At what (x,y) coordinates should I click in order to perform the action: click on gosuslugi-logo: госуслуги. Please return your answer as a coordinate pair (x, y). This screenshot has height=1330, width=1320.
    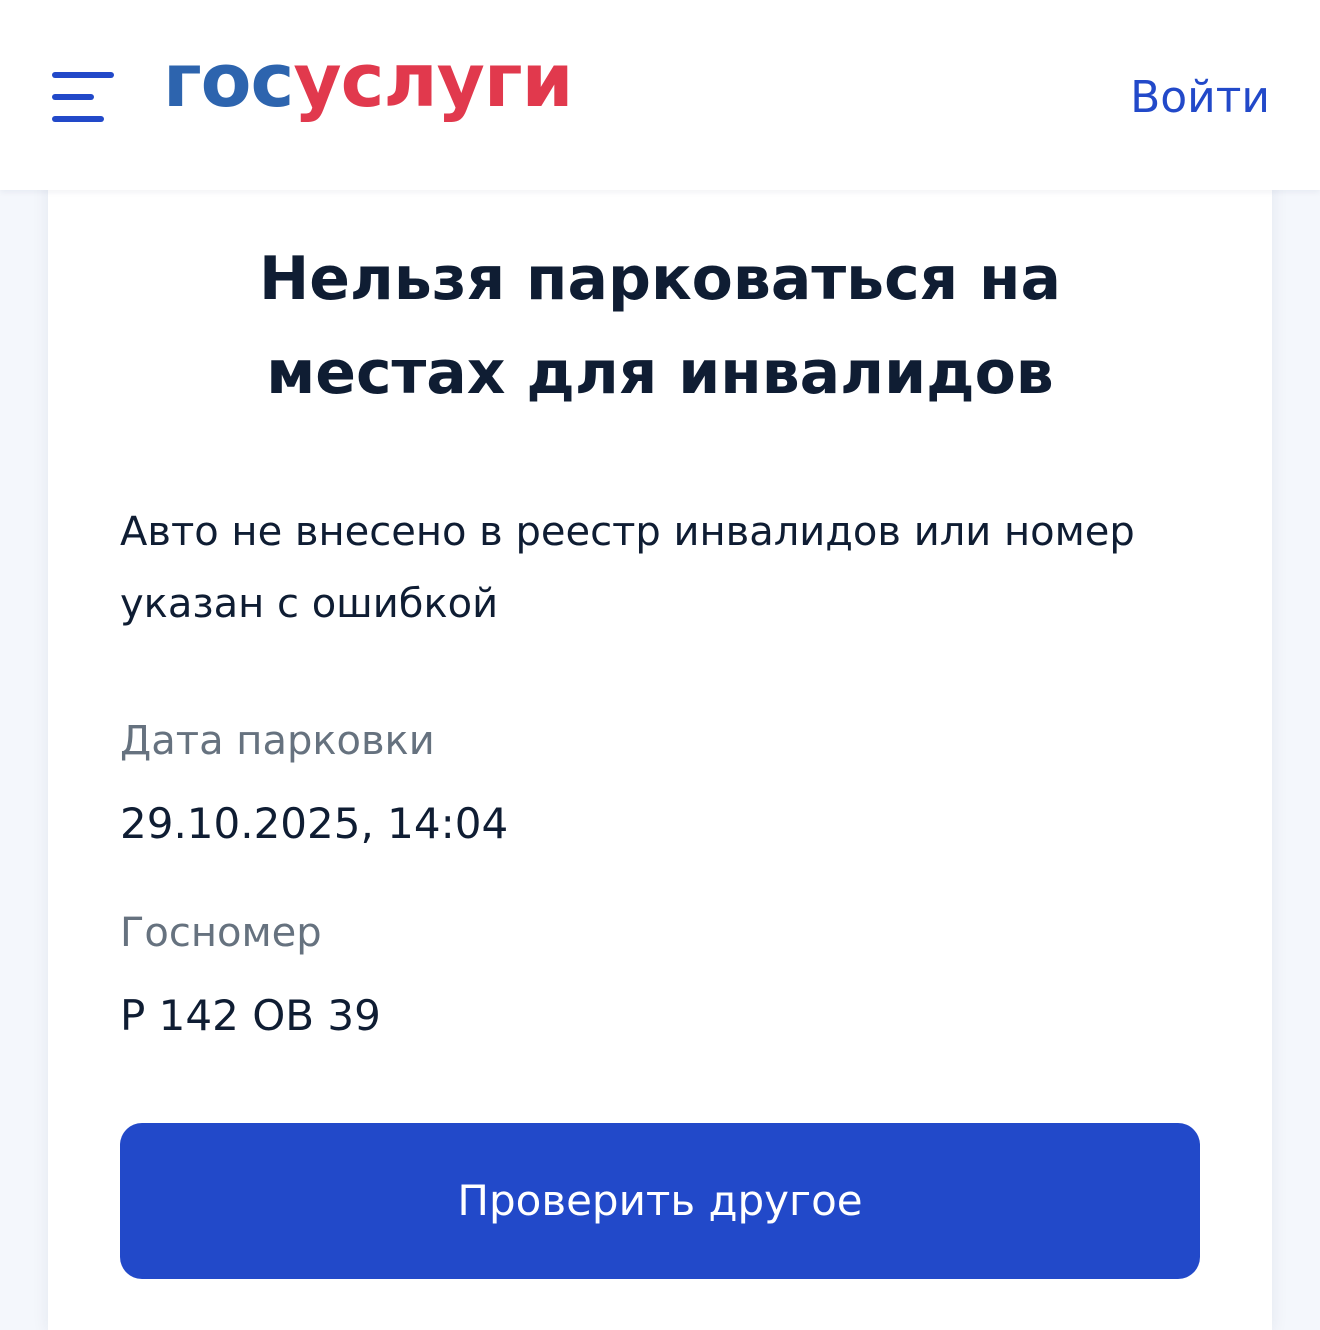
    Looking at the image, I should click on (368, 81).